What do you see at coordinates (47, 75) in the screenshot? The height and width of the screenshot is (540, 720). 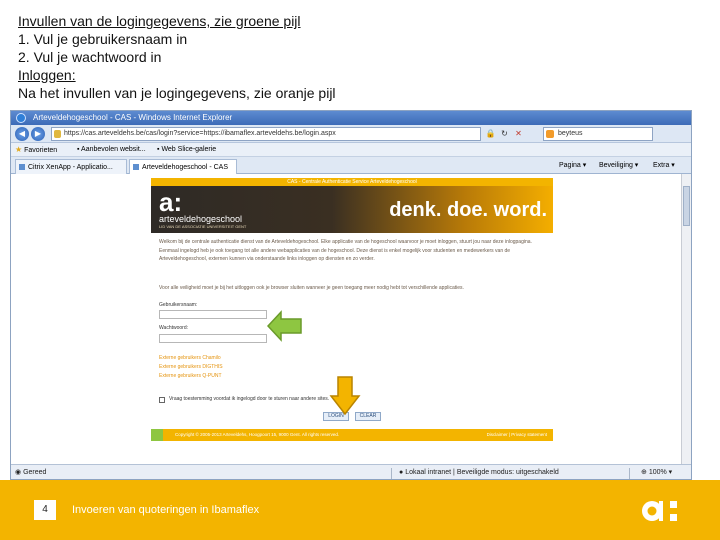 I see `instruction-heading-login: Inloggen:` at bounding box center [47, 75].